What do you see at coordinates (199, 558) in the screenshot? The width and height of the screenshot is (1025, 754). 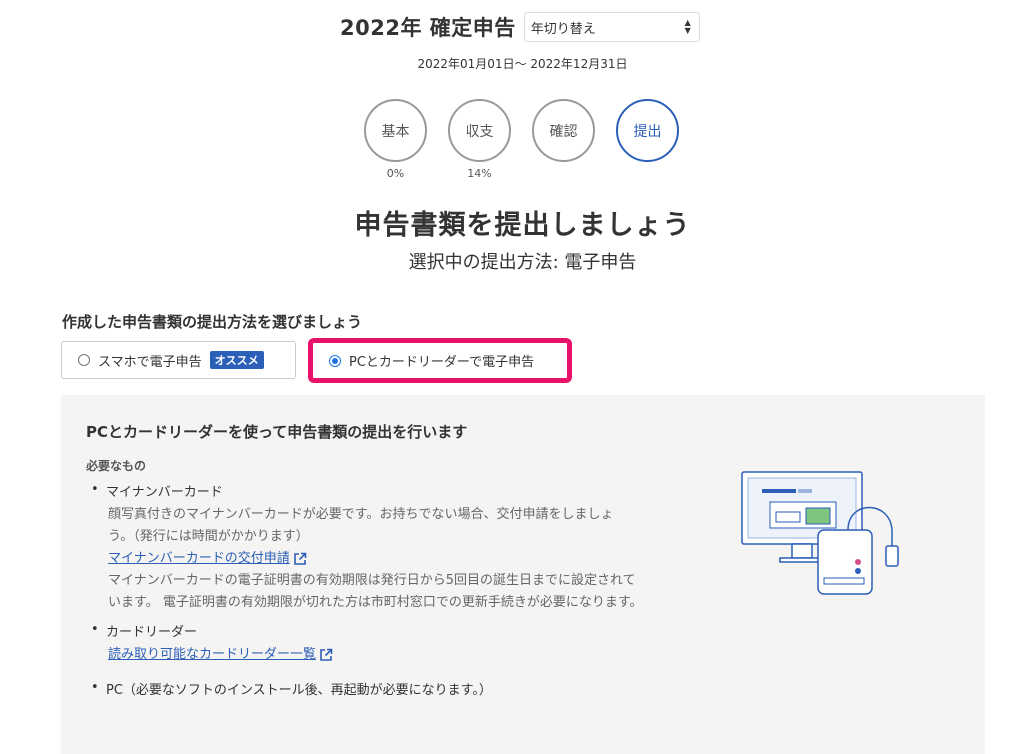 I see `link-label: マイナンバーカードの交付申請` at bounding box center [199, 558].